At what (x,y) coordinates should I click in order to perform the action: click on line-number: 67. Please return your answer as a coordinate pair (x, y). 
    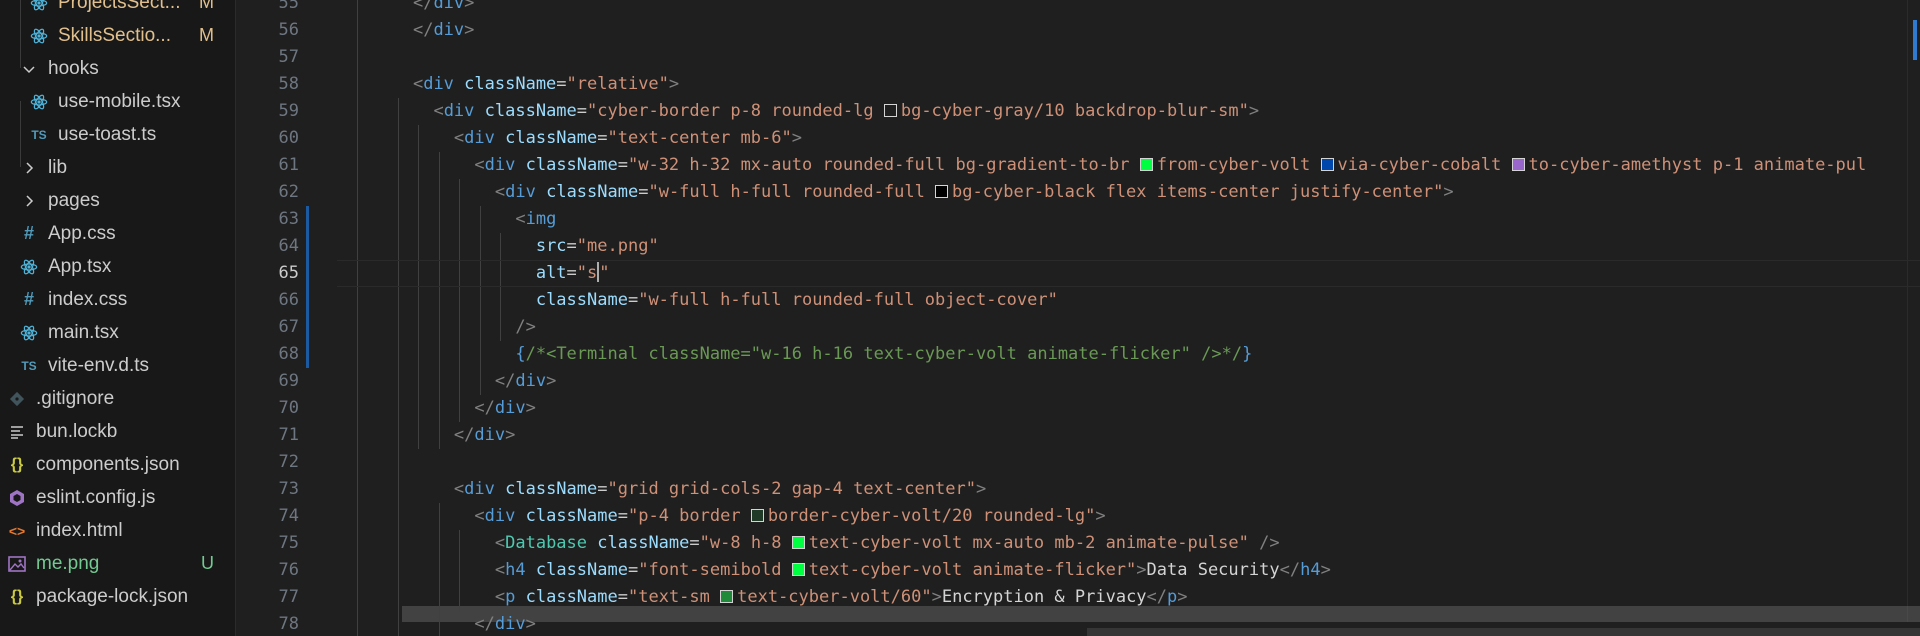
    Looking at the image, I should click on (288, 327).